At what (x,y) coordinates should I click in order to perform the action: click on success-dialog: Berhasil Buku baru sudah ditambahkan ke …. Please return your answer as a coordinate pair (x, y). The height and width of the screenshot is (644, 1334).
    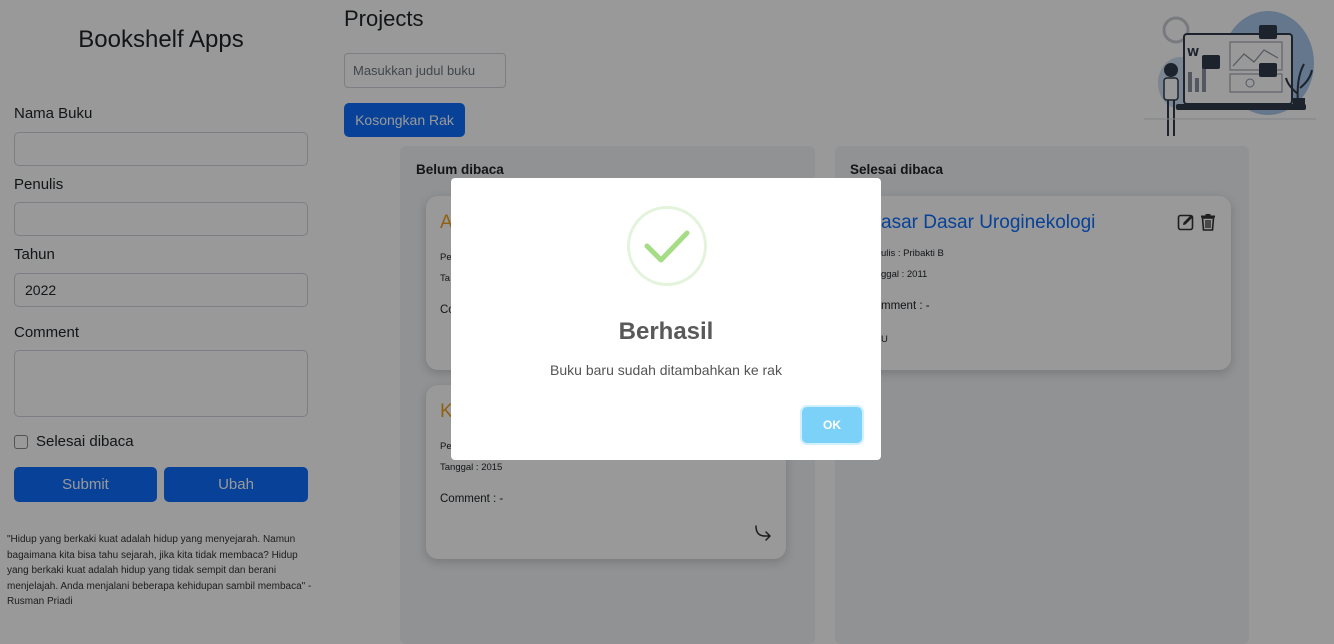
    Looking at the image, I should click on (666, 319).